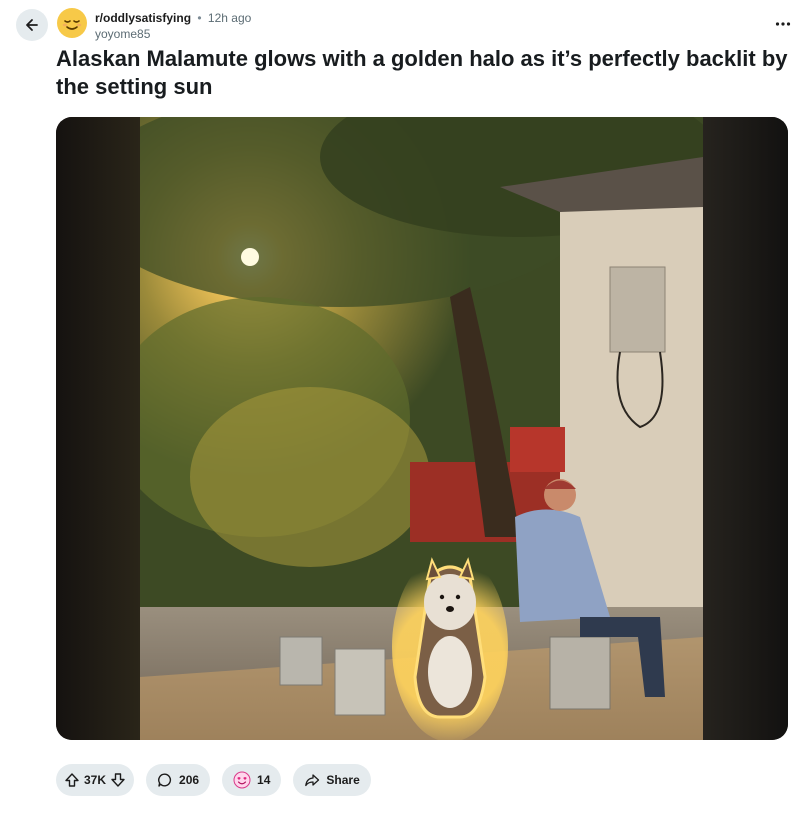 The image size is (809, 815). I want to click on subreddit-avatar, so click(72, 23).